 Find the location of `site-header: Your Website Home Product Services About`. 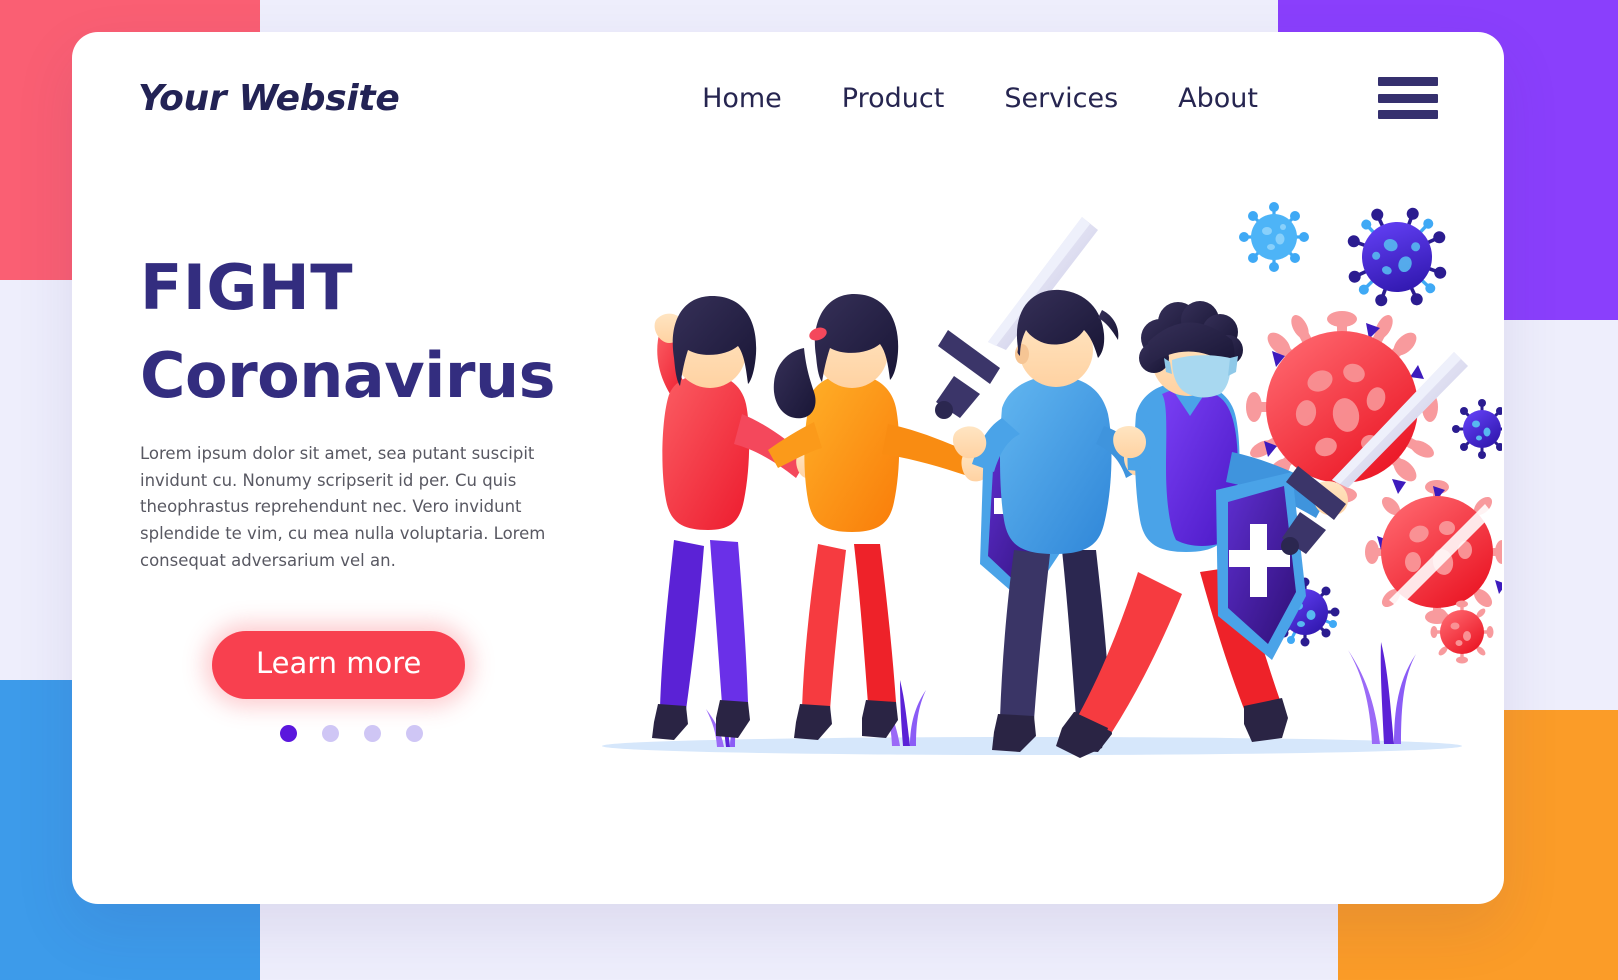

site-header: Your Website Home Product Services About is located at coordinates (788, 98).